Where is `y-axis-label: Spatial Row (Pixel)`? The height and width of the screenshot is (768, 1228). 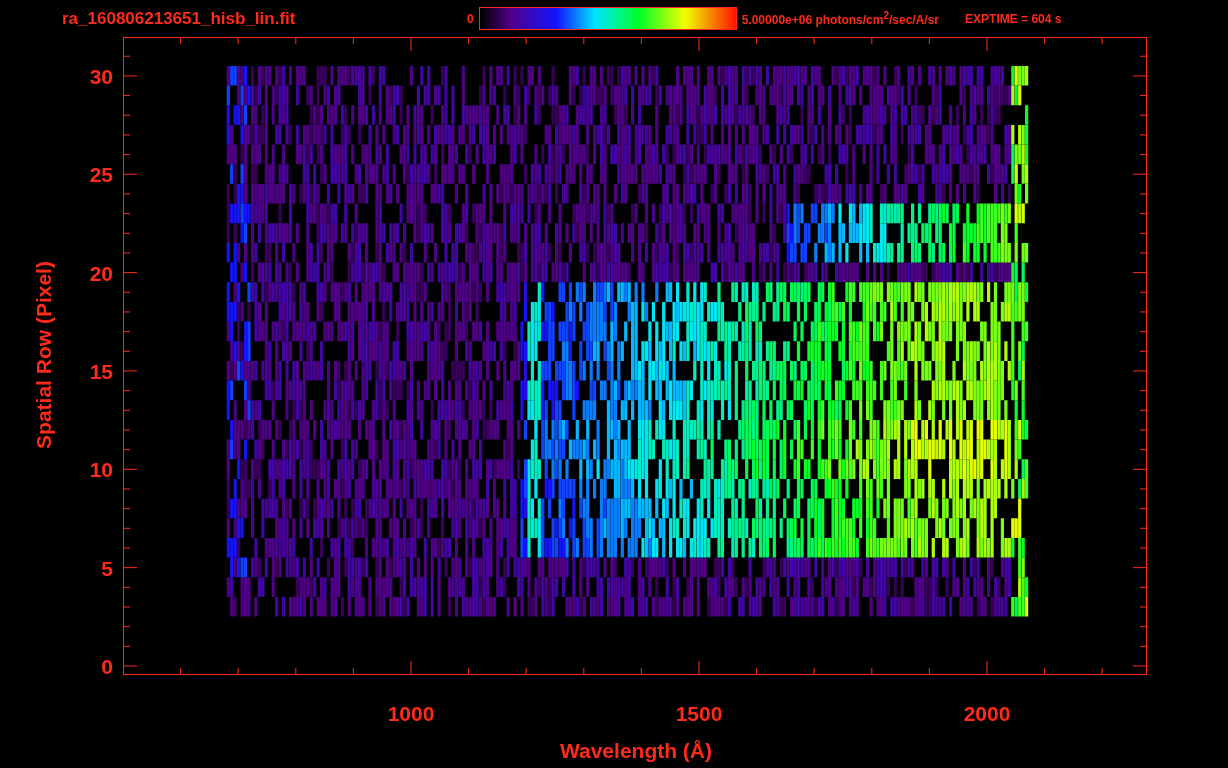
y-axis-label: Spatial Row (Pixel) is located at coordinates (43, 355).